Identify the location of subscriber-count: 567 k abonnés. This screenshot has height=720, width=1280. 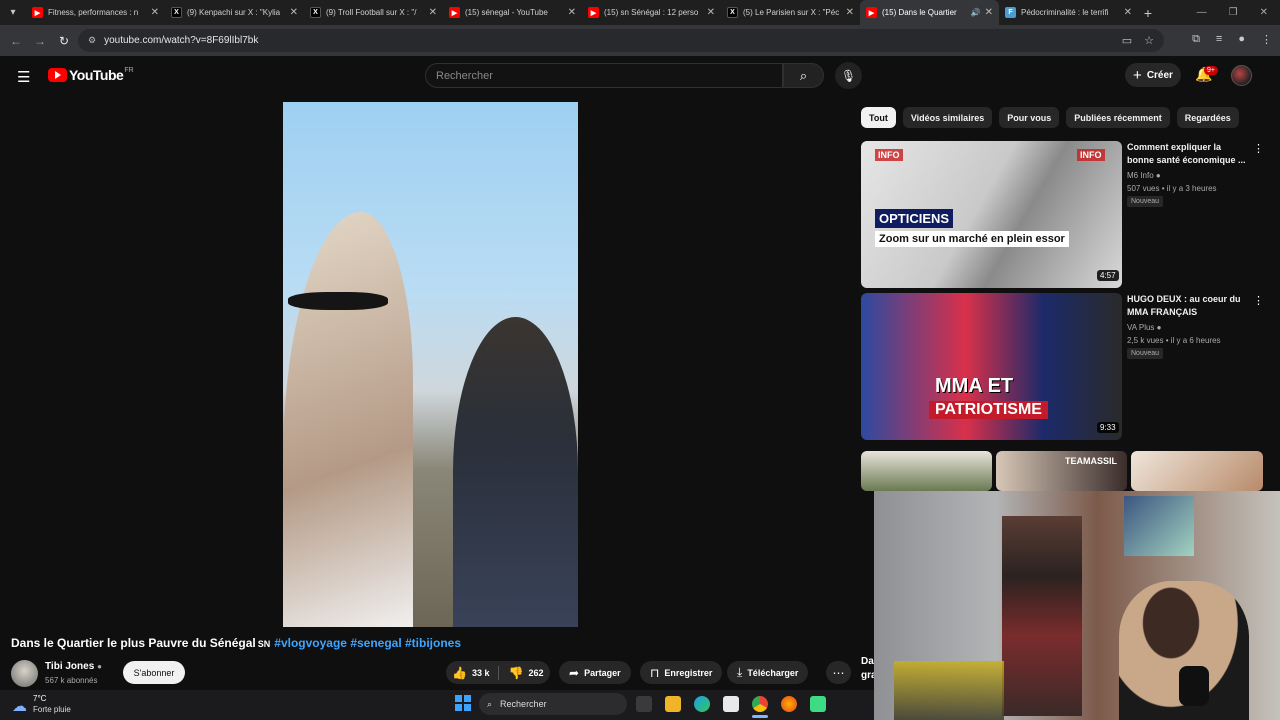
(71, 680).